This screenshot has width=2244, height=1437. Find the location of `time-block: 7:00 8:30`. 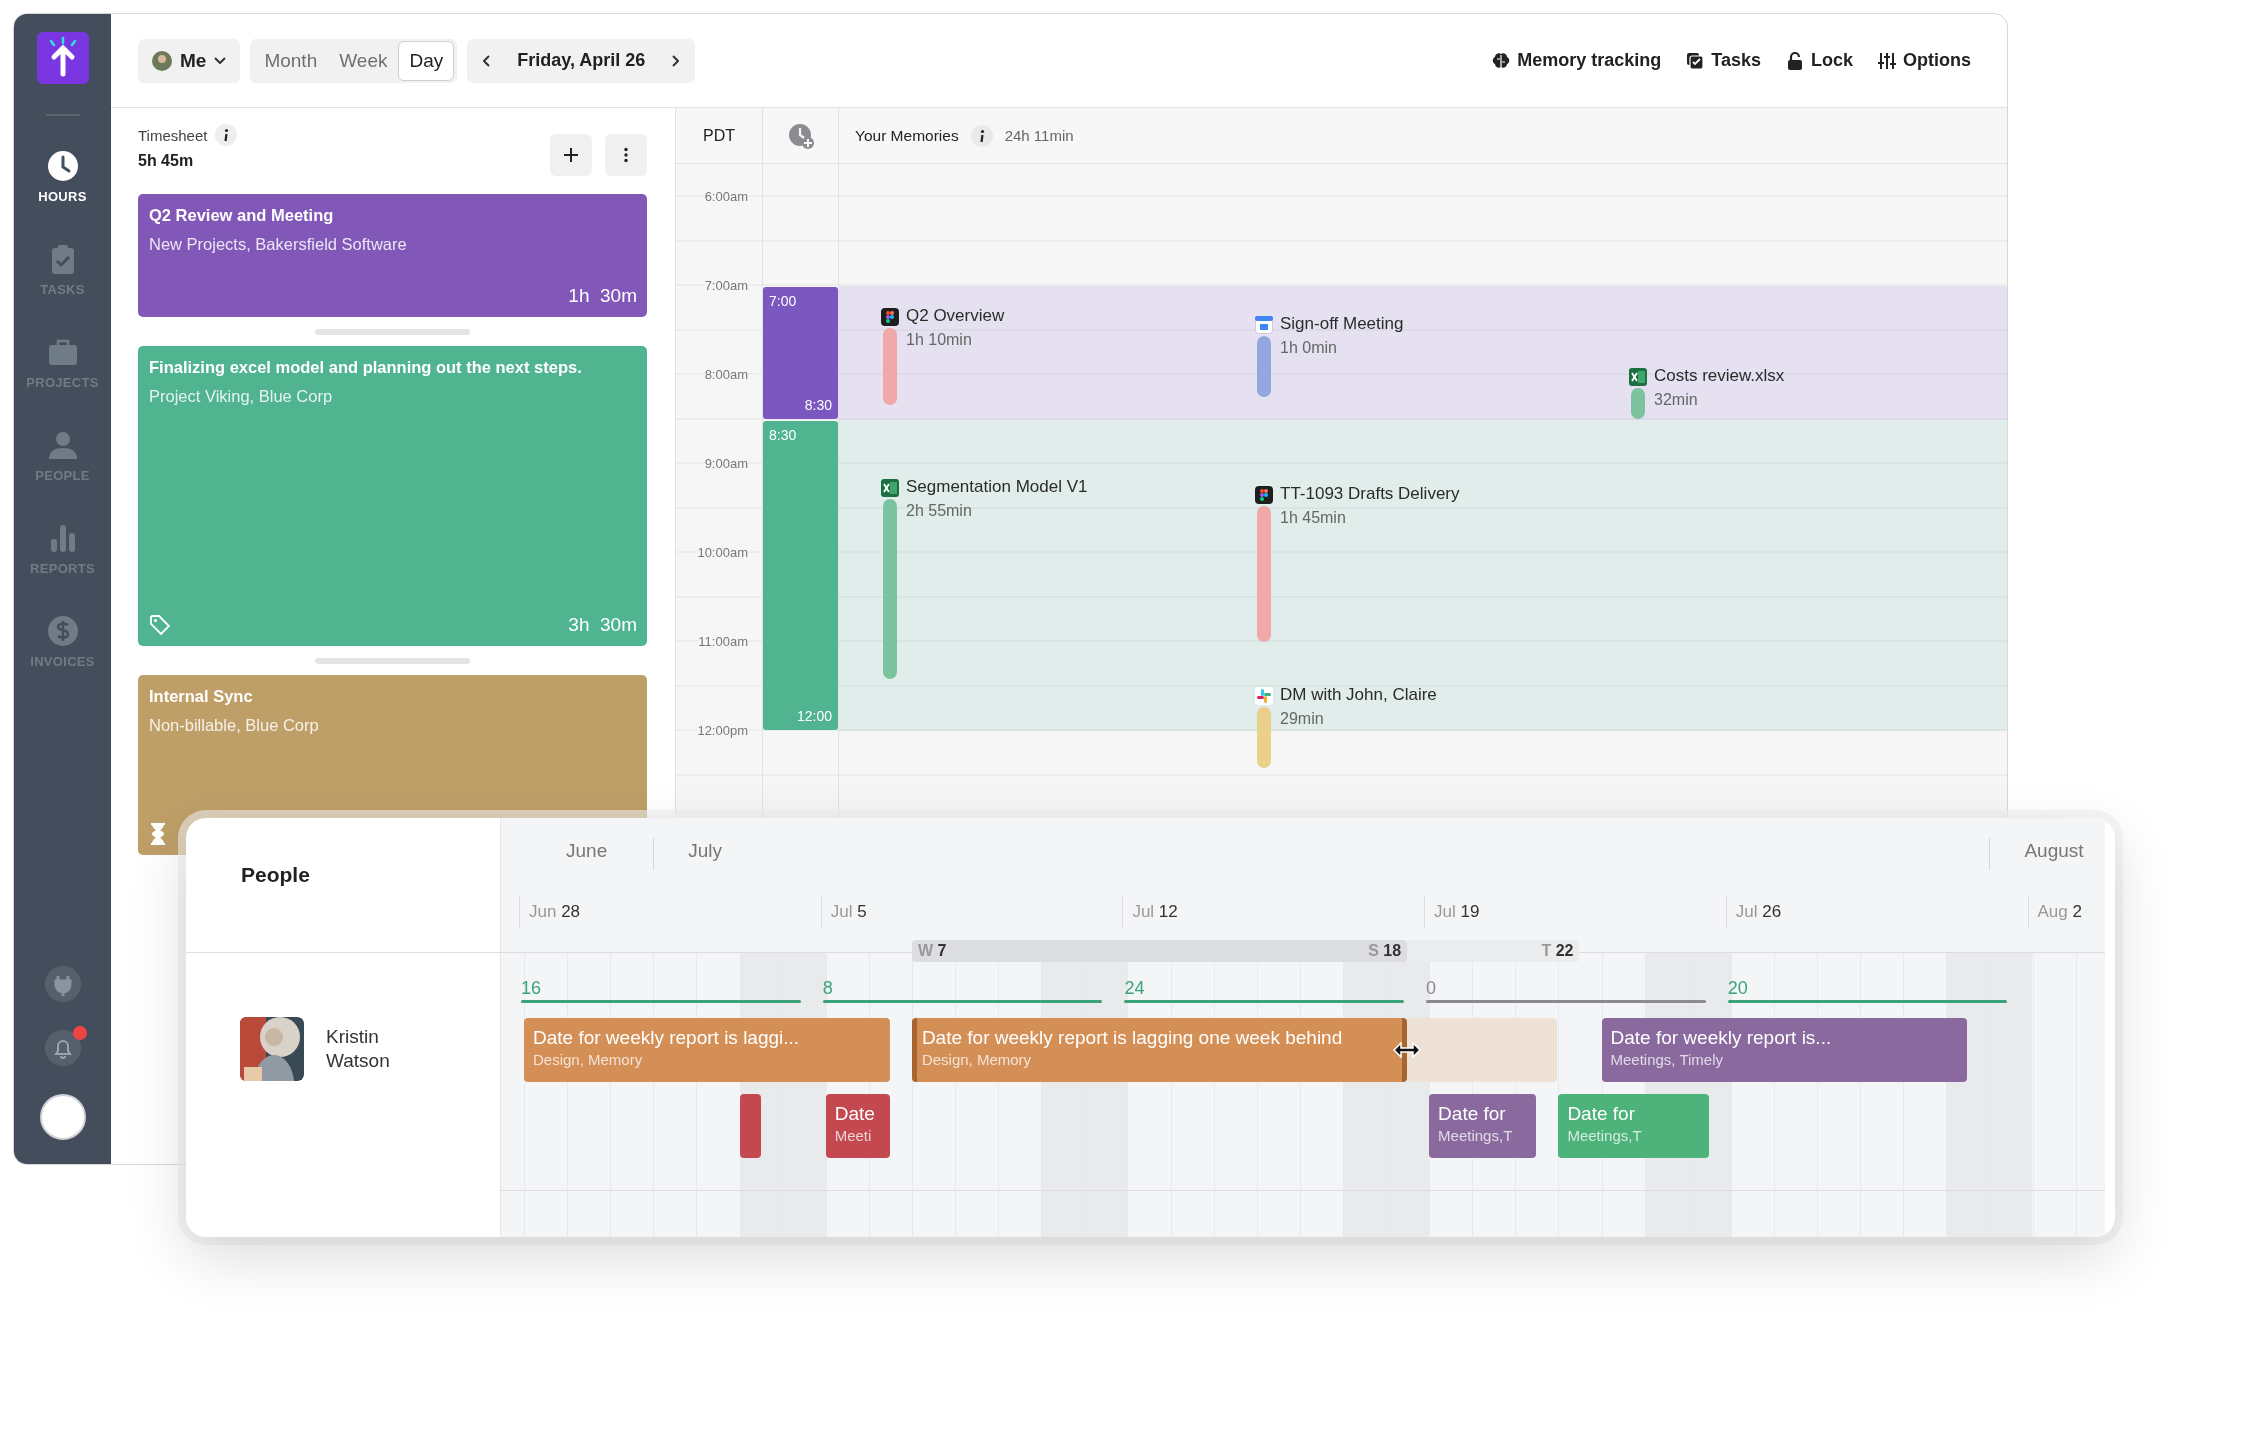

time-block: 7:00 8:30 is located at coordinates (800, 353).